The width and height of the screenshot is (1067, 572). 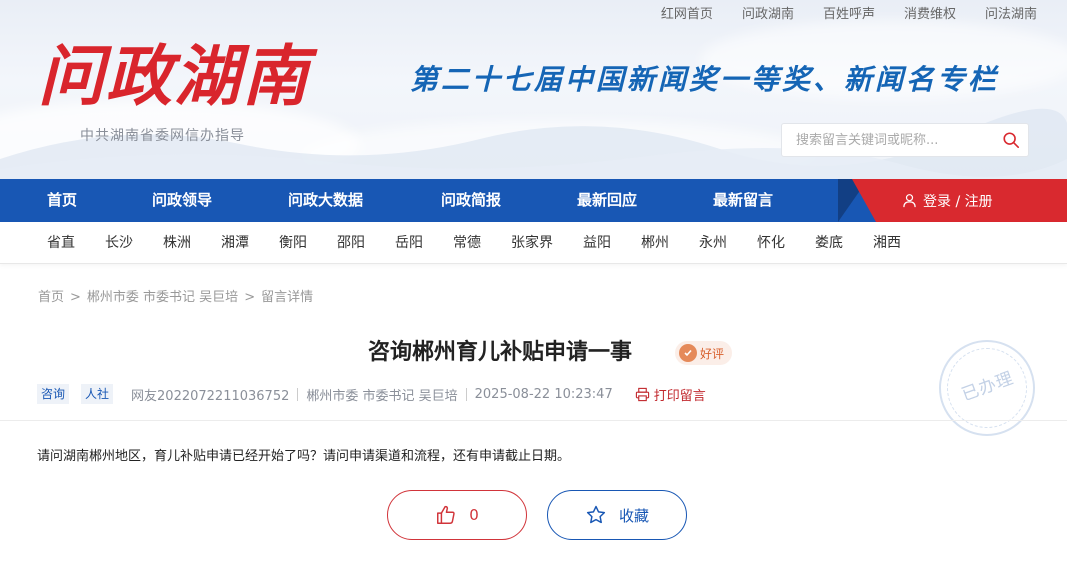 I want to click on region-item: 益阳, so click(x=597, y=243).